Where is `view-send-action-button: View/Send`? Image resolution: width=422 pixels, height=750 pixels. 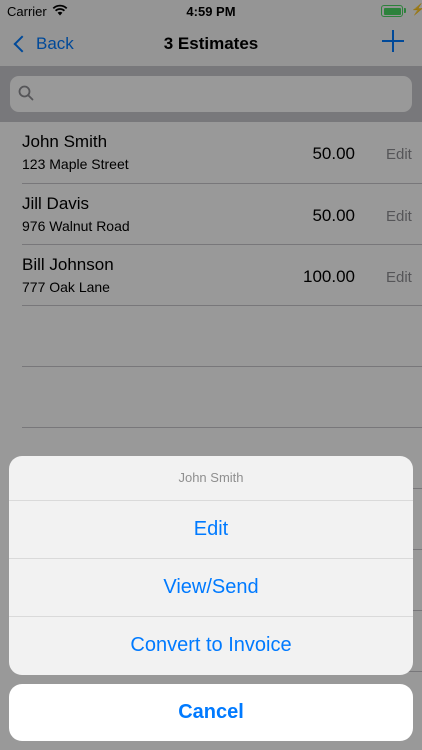
view-send-action-button: View/Send is located at coordinates (211, 587).